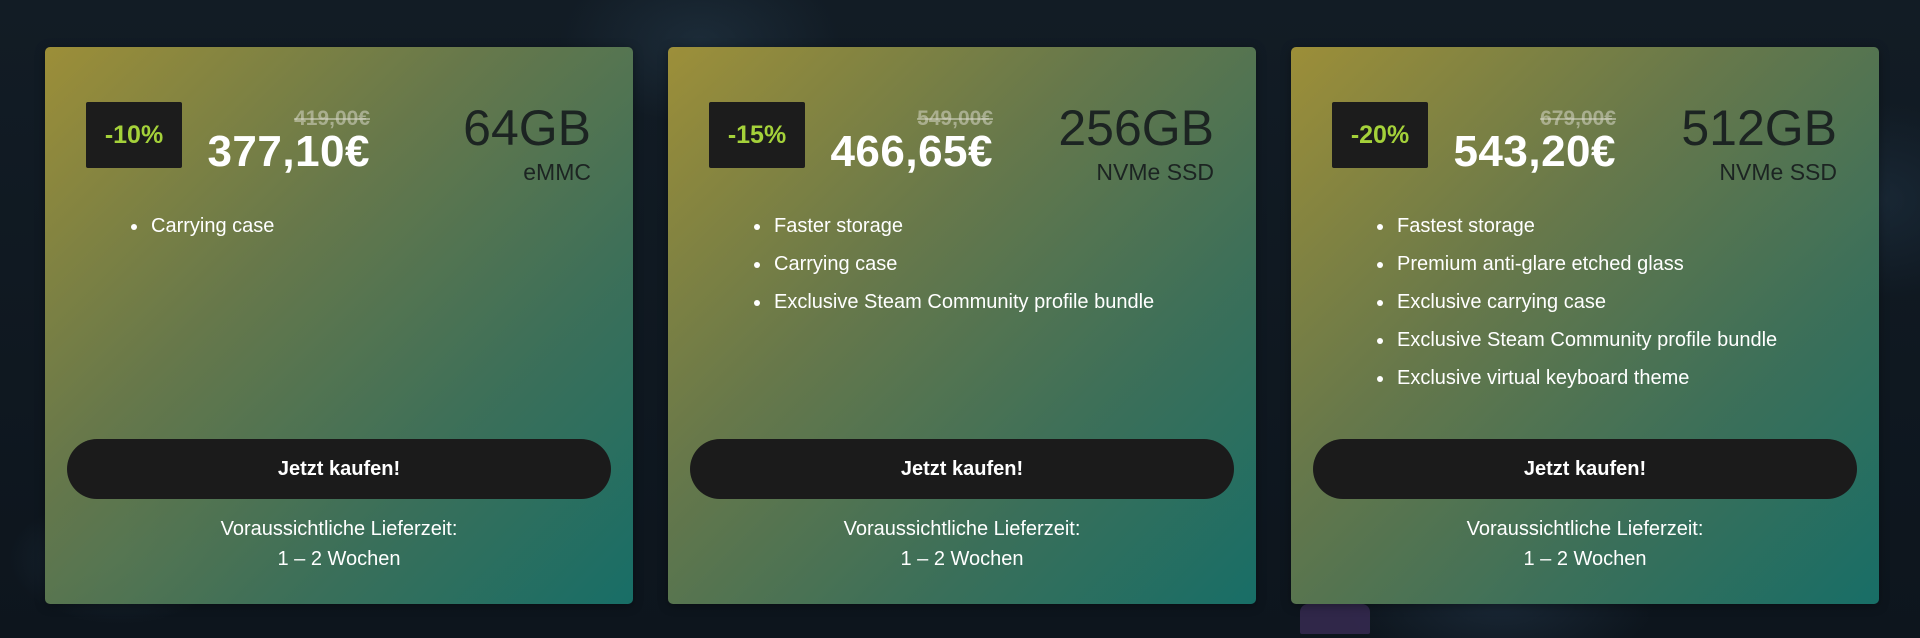  What do you see at coordinates (757, 135) in the screenshot?
I see `discount-badge: -15%` at bounding box center [757, 135].